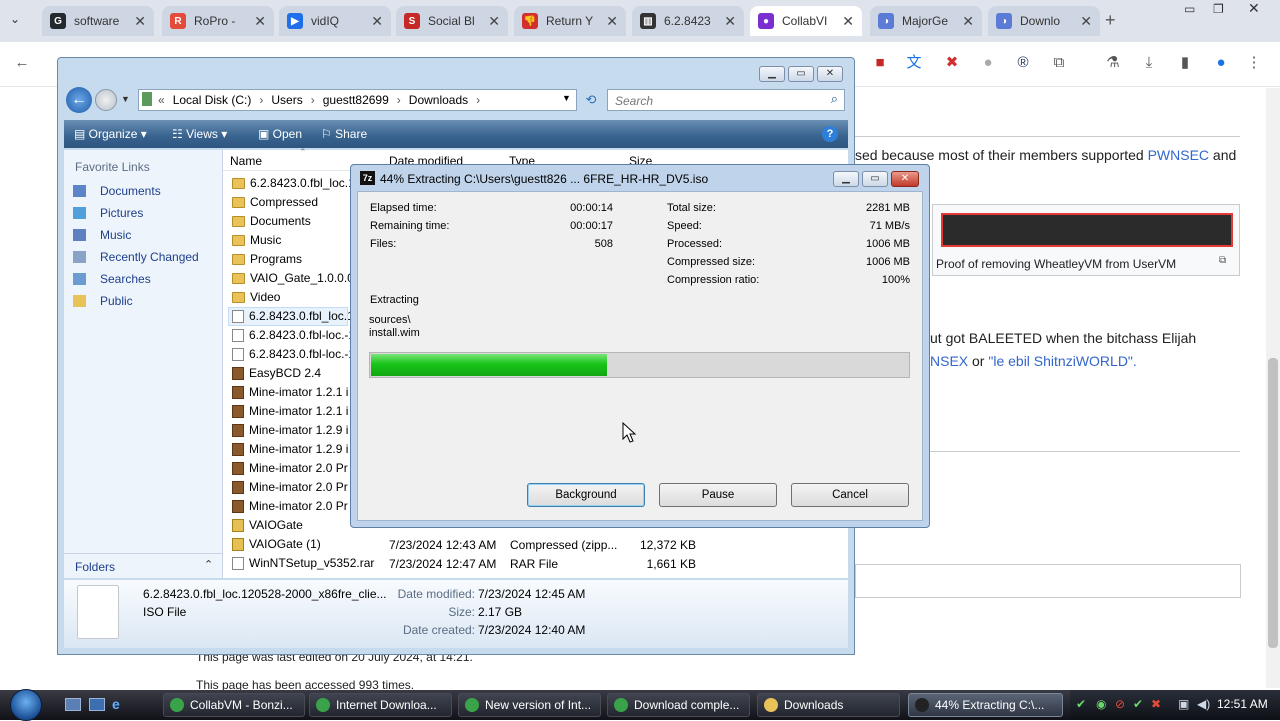 This screenshot has height=721, width=1280. Describe the element at coordinates (1183, 704) in the screenshot. I see `network-icon: ▣` at that location.